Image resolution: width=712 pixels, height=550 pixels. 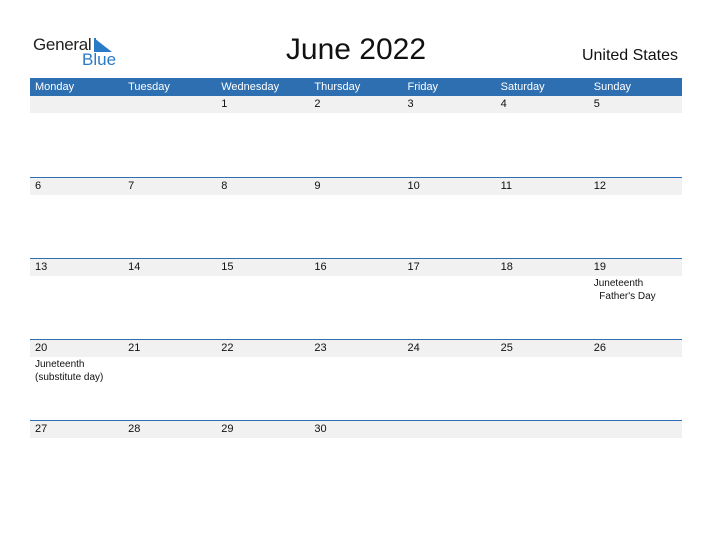 What do you see at coordinates (41, 429) in the screenshot?
I see `day-number: 27` at bounding box center [41, 429].